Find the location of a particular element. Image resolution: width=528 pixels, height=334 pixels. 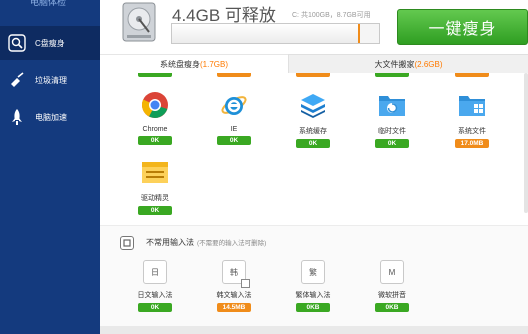

ime-item-traditional: 繁 繁体输入法 0KB is located at coordinates (313, 293).